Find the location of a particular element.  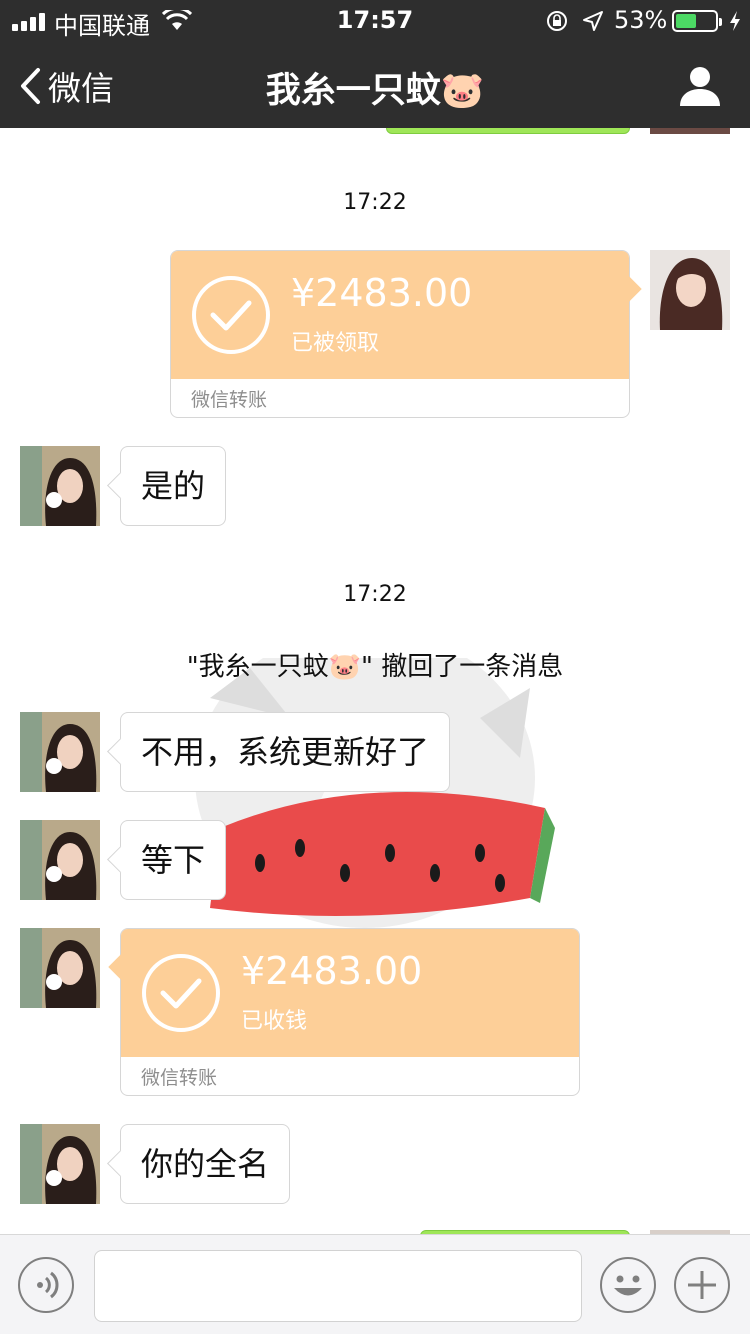

battery-fill is located at coordinates (686, 21).